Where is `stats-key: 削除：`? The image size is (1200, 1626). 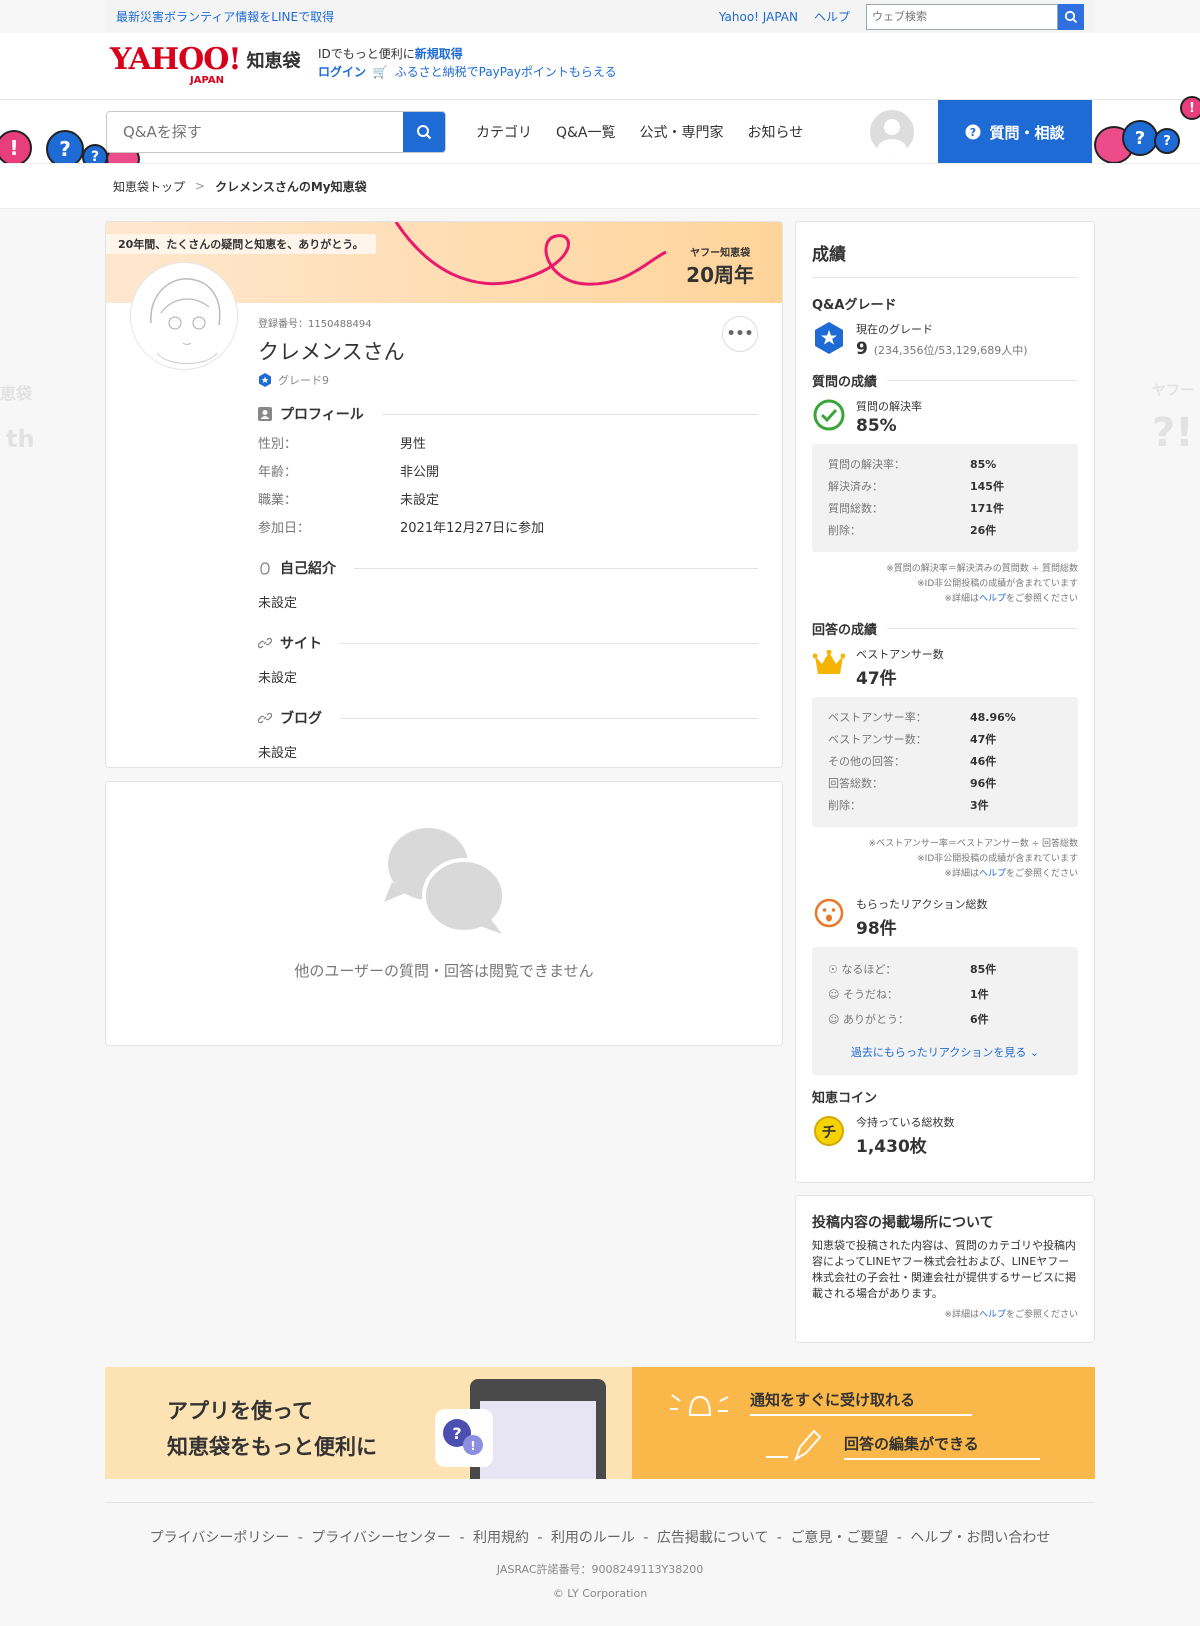
stats-key: 削除： is located at coordinates (844, 805).